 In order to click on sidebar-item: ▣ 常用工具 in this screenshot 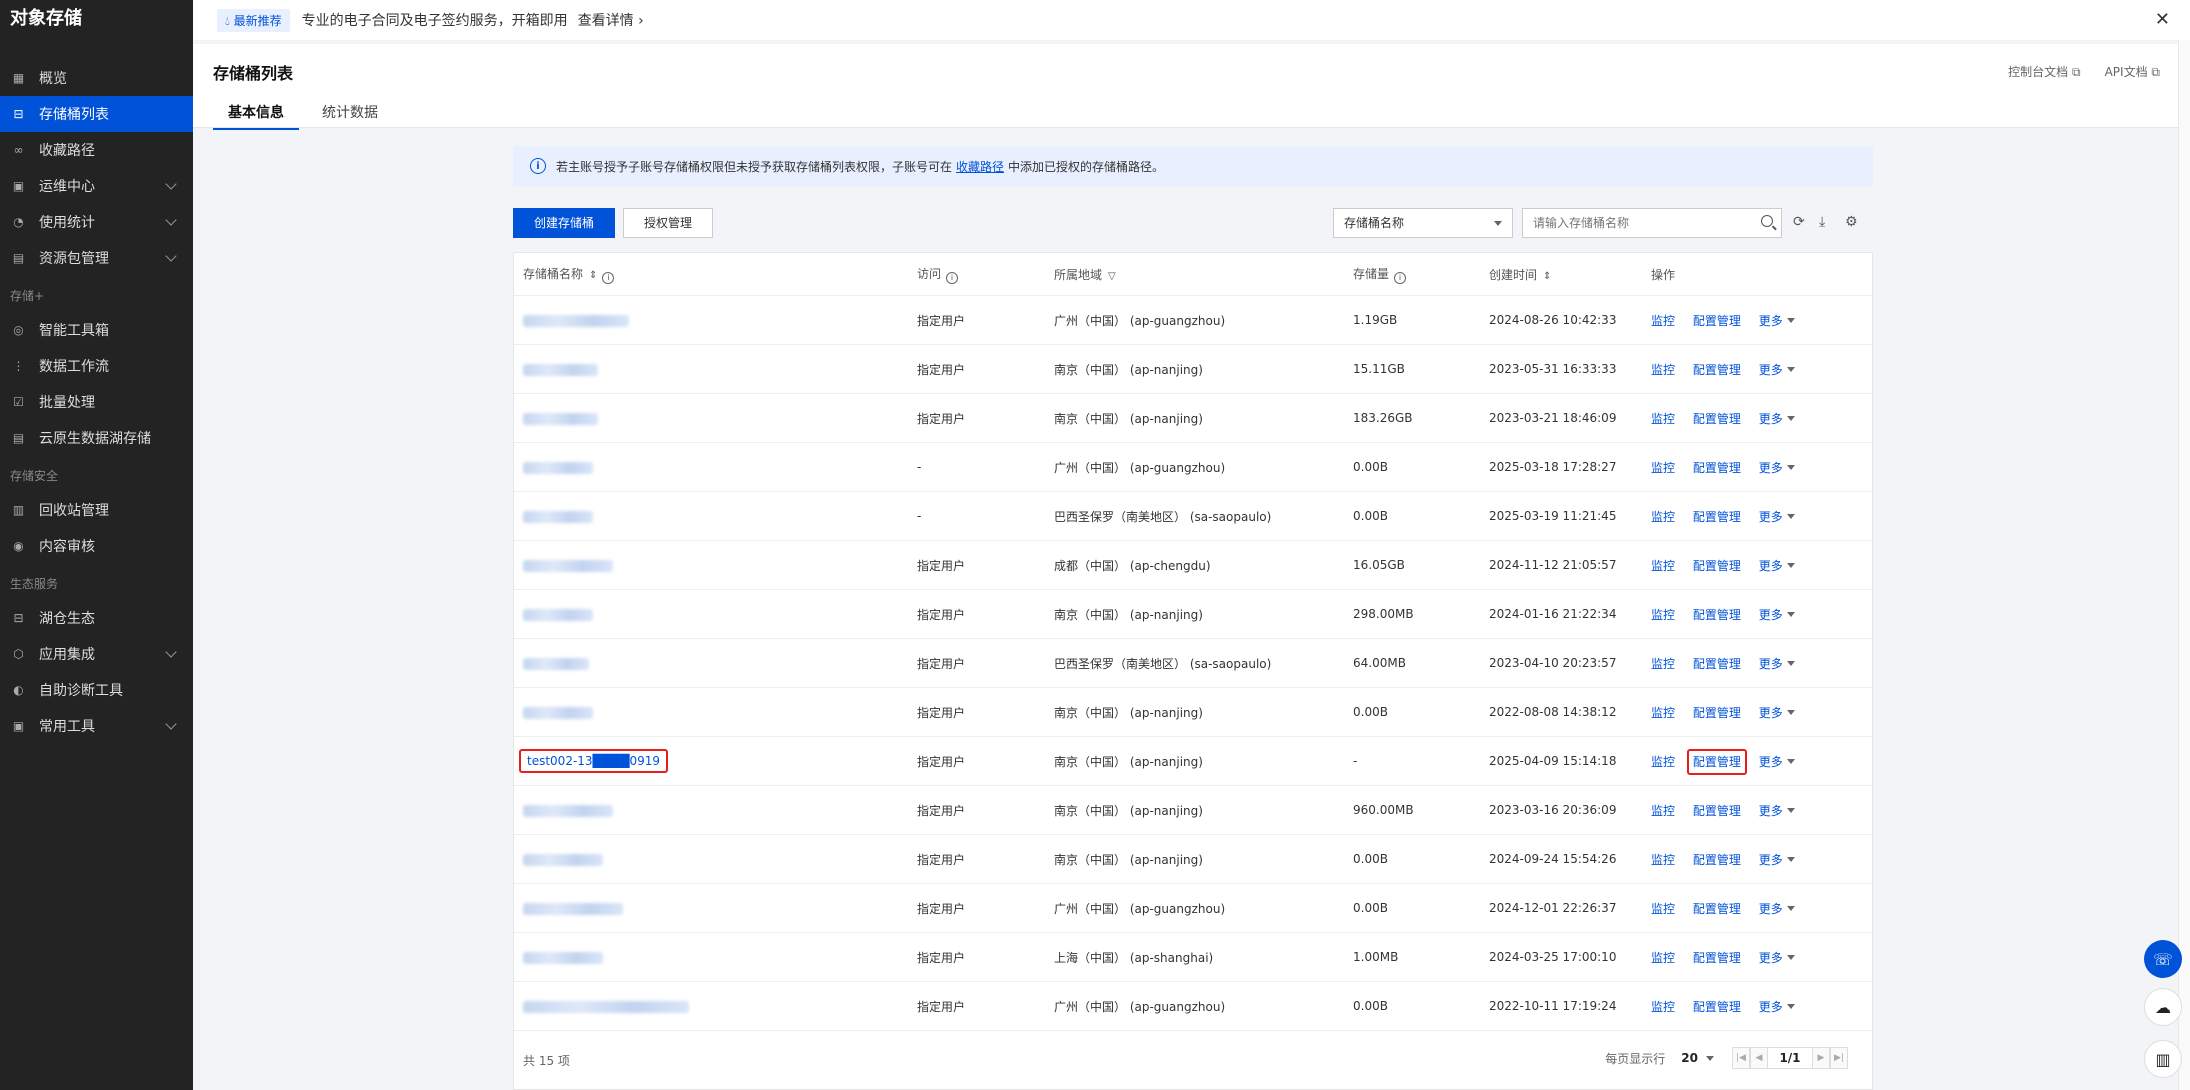, I will do `click(96, 726)`.